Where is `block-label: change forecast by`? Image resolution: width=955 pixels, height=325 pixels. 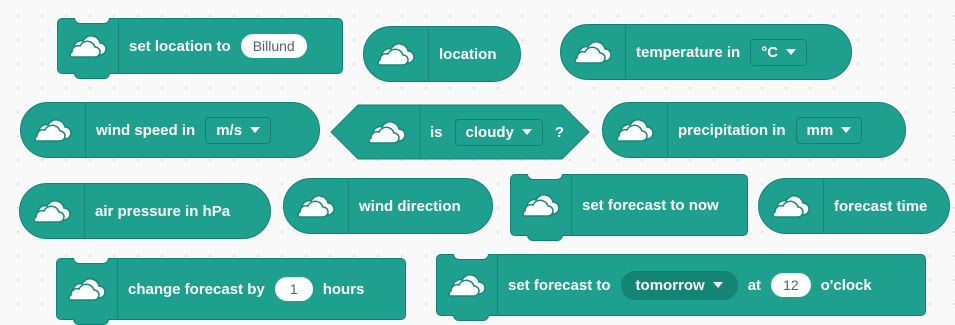
block-label: change forecast by is located at coordinates (196, 289).